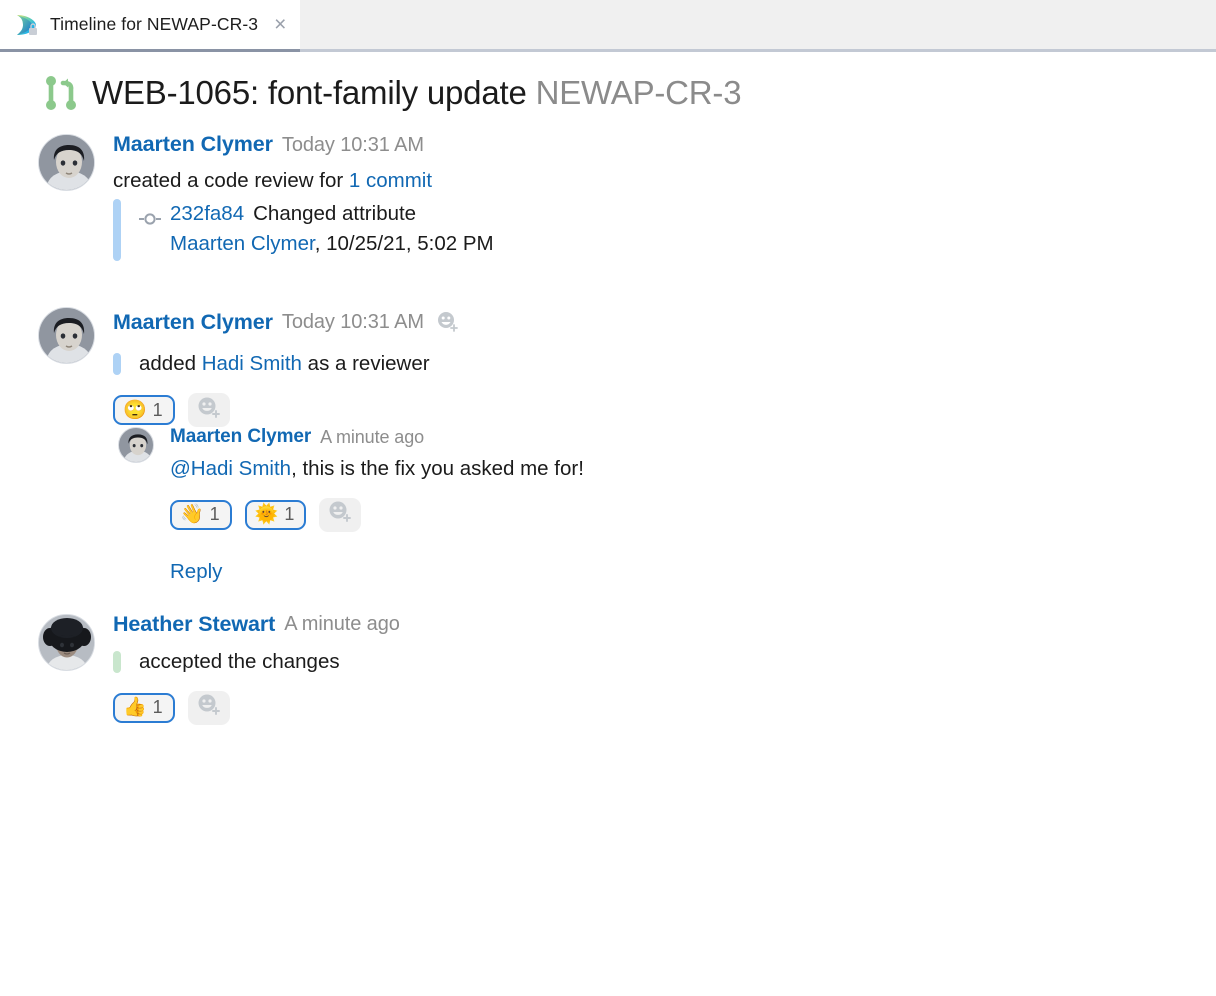 This screenshot has height=996, width=1216. What do you see at coordinates (664, 364) in the screenshot?
I see `entry-action-text: added Hadi Smith as a reviewer` at bounding box center [664, 364].